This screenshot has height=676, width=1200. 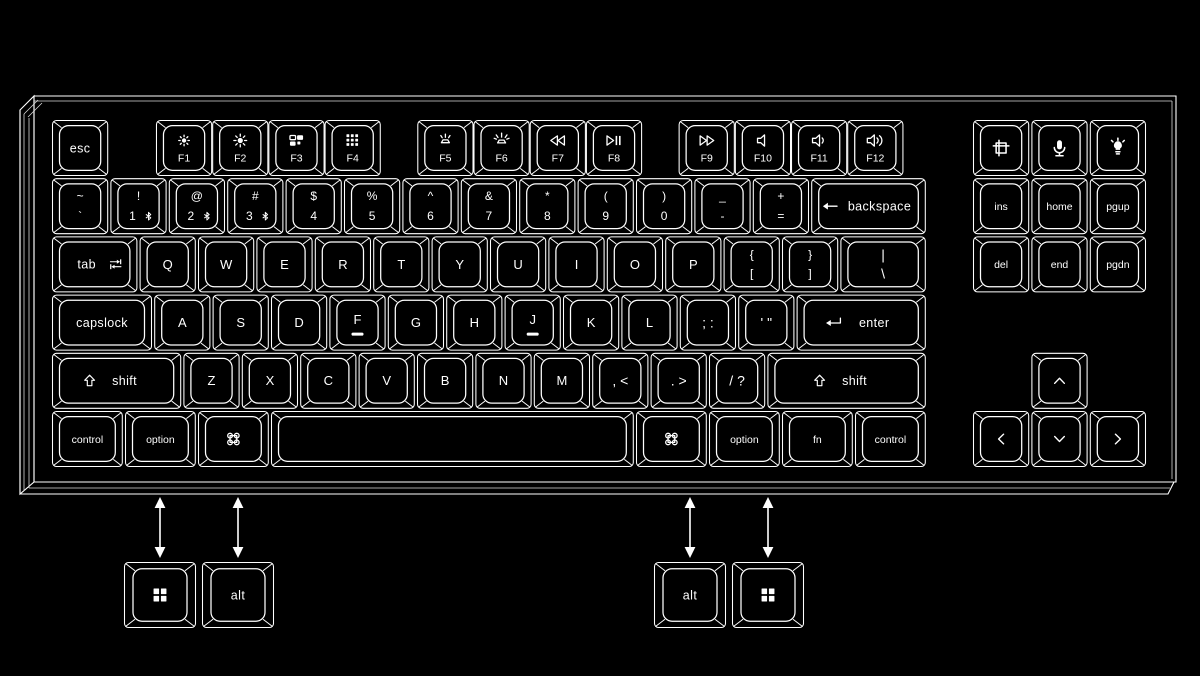 I want to click on key-esc: esc, so click(x=80, y=148).